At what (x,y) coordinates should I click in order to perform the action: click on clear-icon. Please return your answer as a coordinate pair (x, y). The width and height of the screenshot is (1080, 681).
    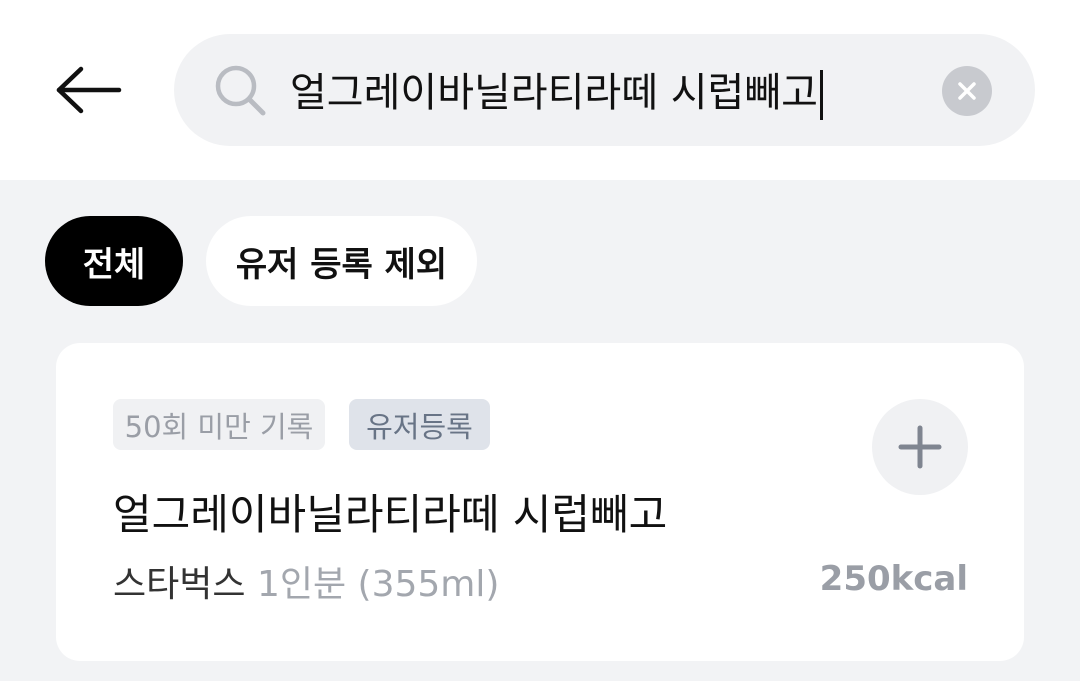
    Looking at the image, I should click on (967, 91).